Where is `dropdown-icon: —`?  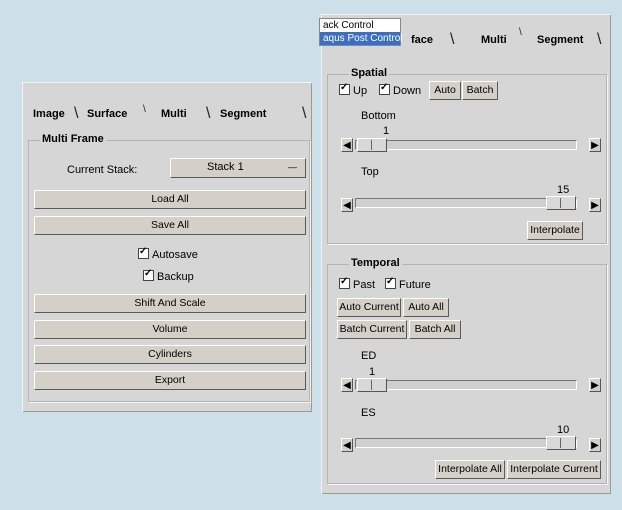 dropdown-icon: — is located at coordinates (292, 167).